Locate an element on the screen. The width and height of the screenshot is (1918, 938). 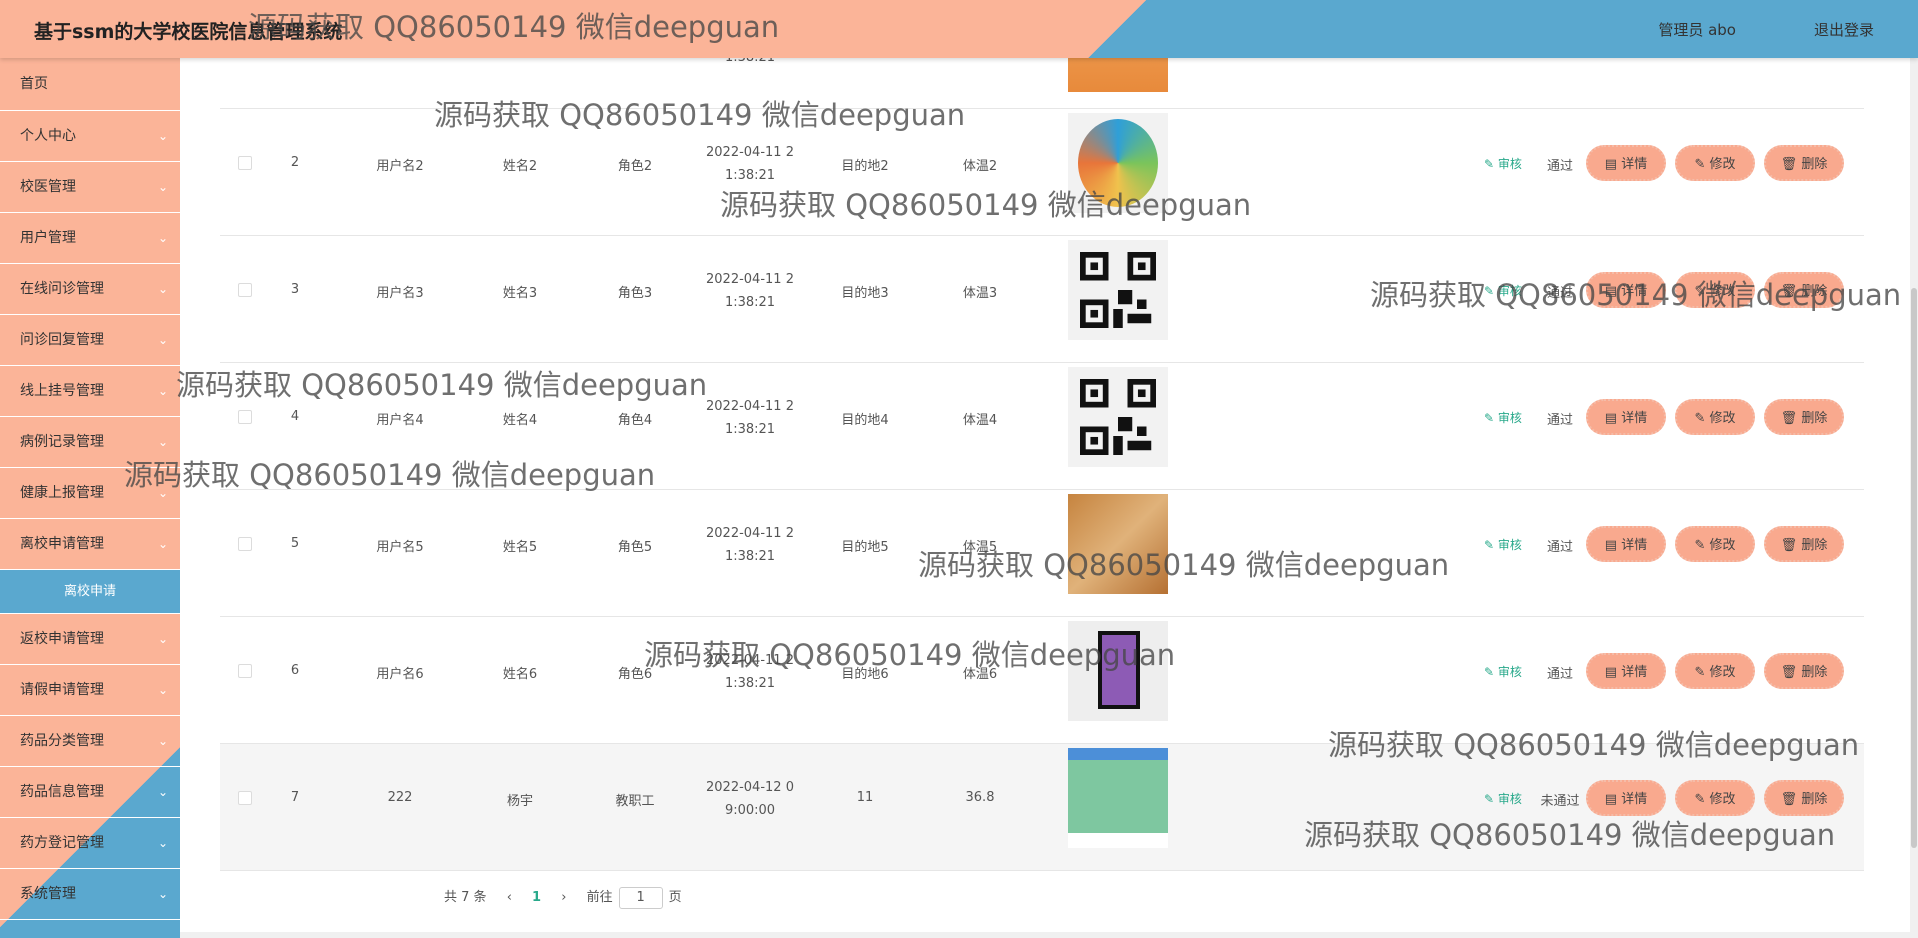
page-input: 1 is located at coordinates (640, 898).